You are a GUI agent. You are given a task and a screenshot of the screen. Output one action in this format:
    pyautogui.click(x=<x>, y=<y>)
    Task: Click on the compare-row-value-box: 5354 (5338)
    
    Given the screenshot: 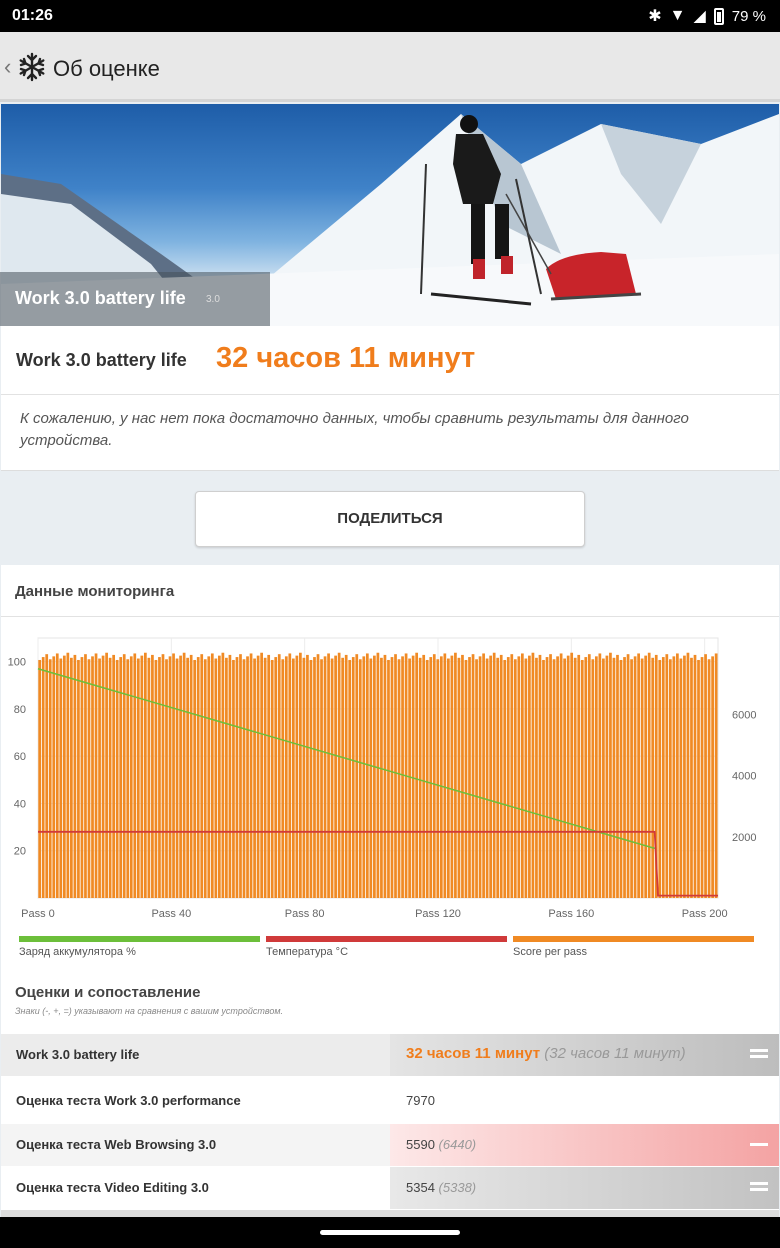 What is the action you would take?
    pyautogui.click(x=584, y=1188)
    